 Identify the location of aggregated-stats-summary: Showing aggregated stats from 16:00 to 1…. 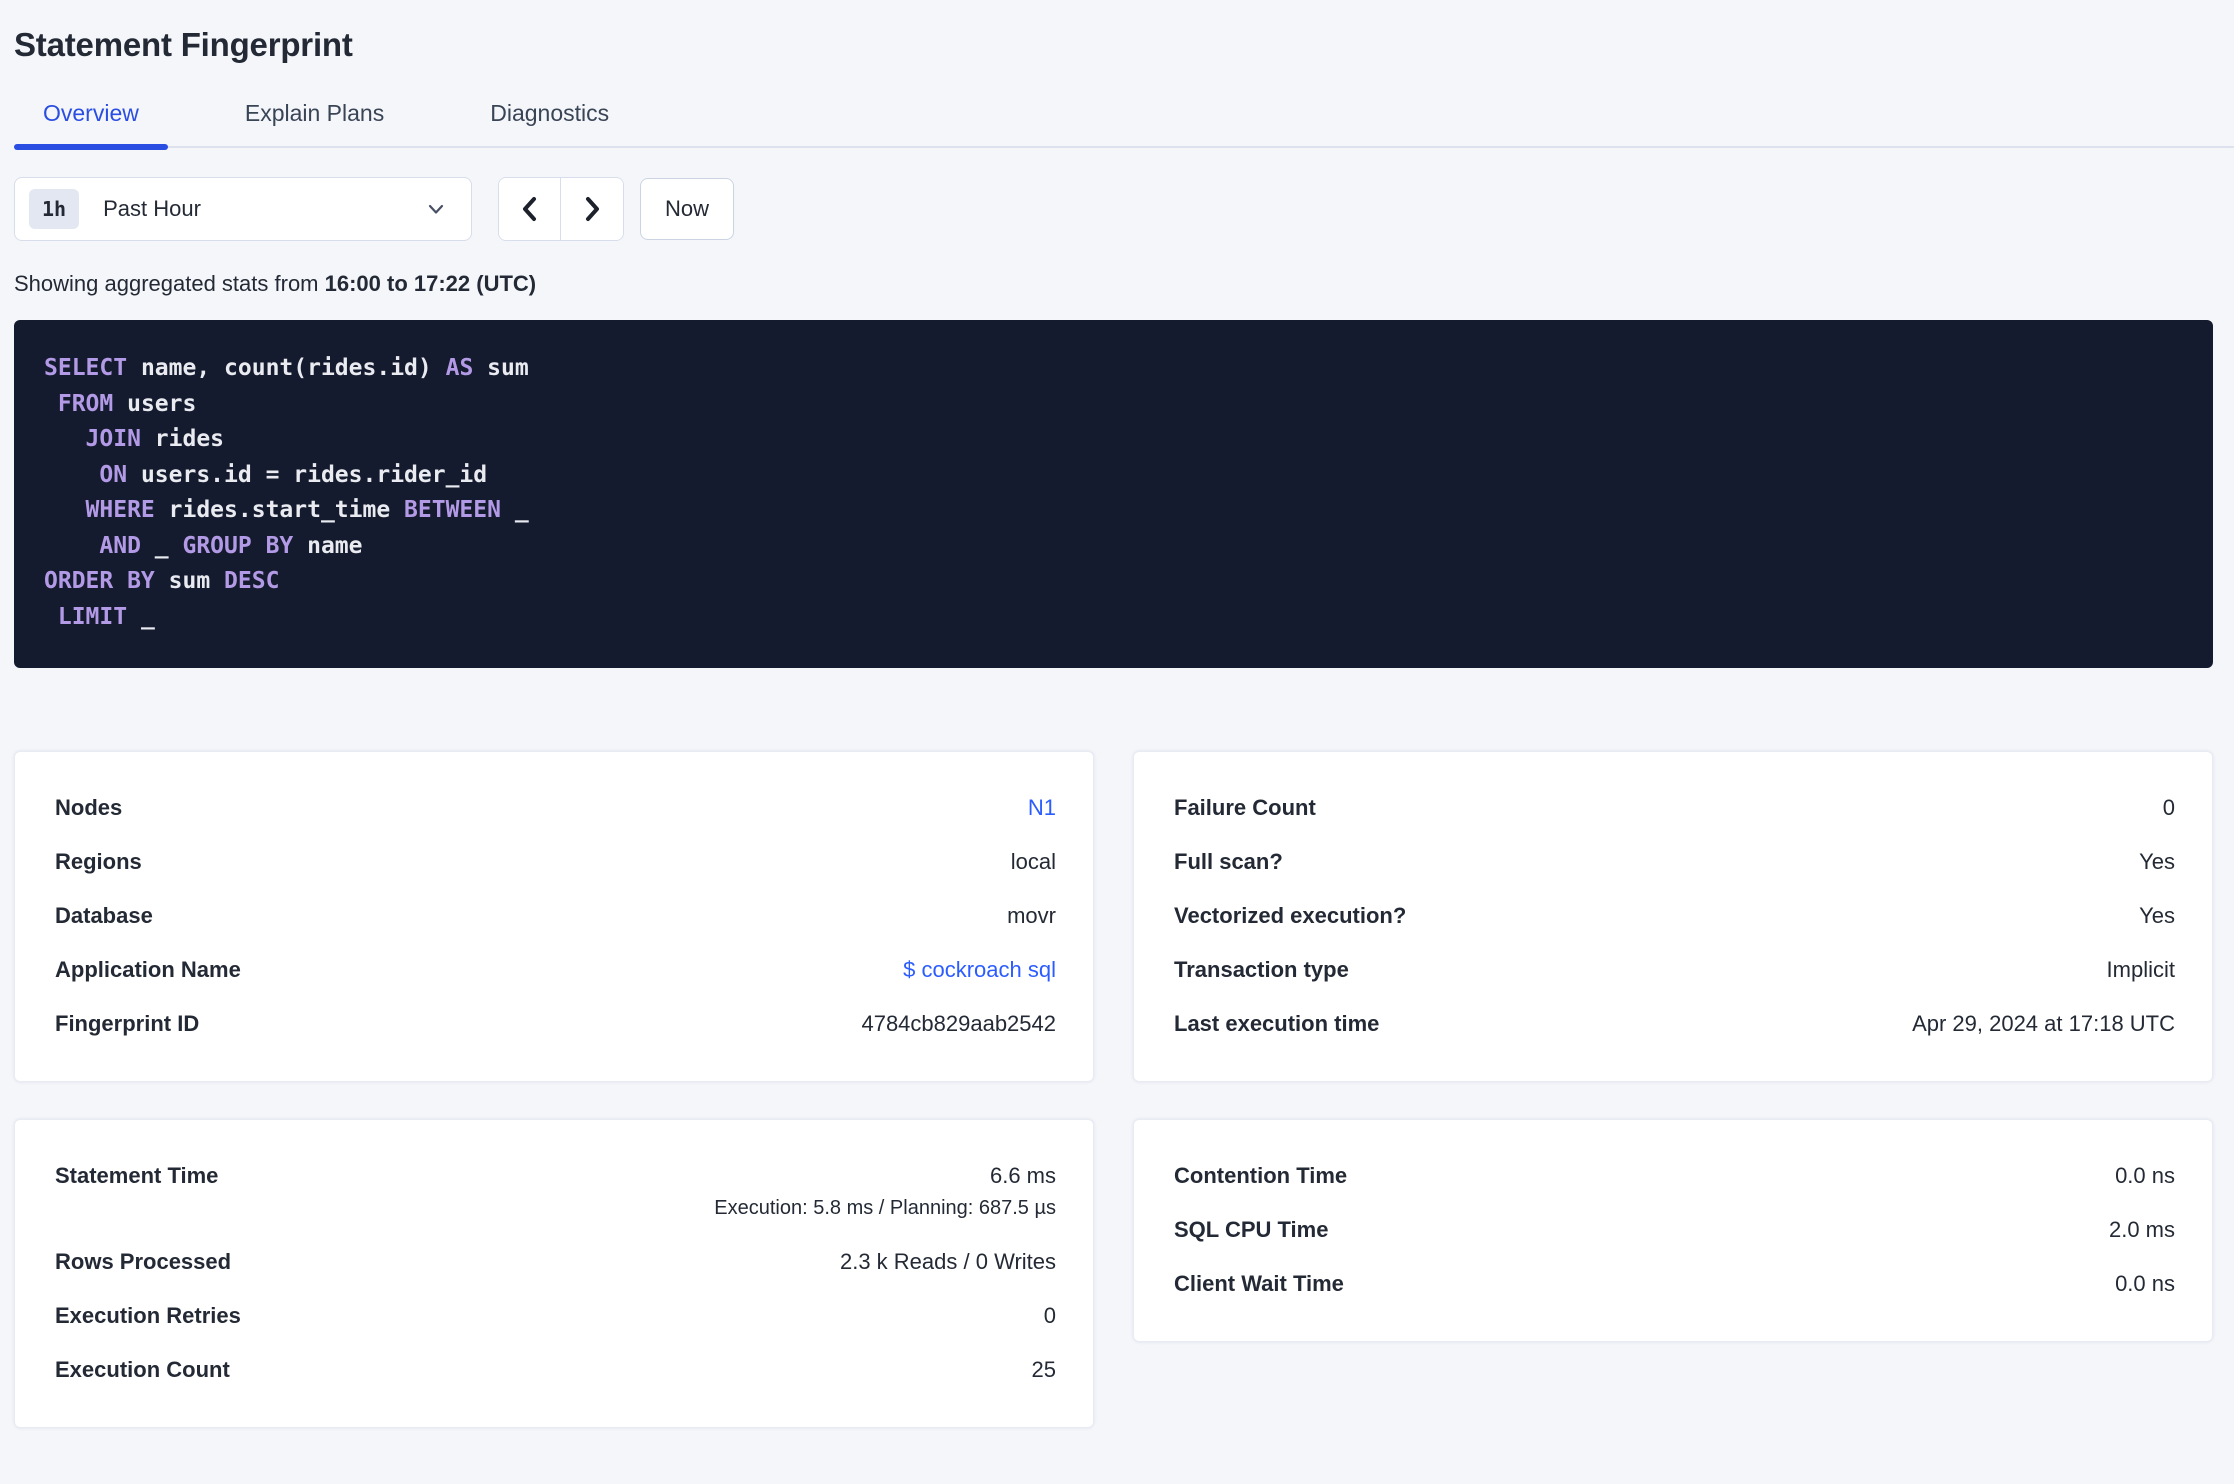
(1113, 284).